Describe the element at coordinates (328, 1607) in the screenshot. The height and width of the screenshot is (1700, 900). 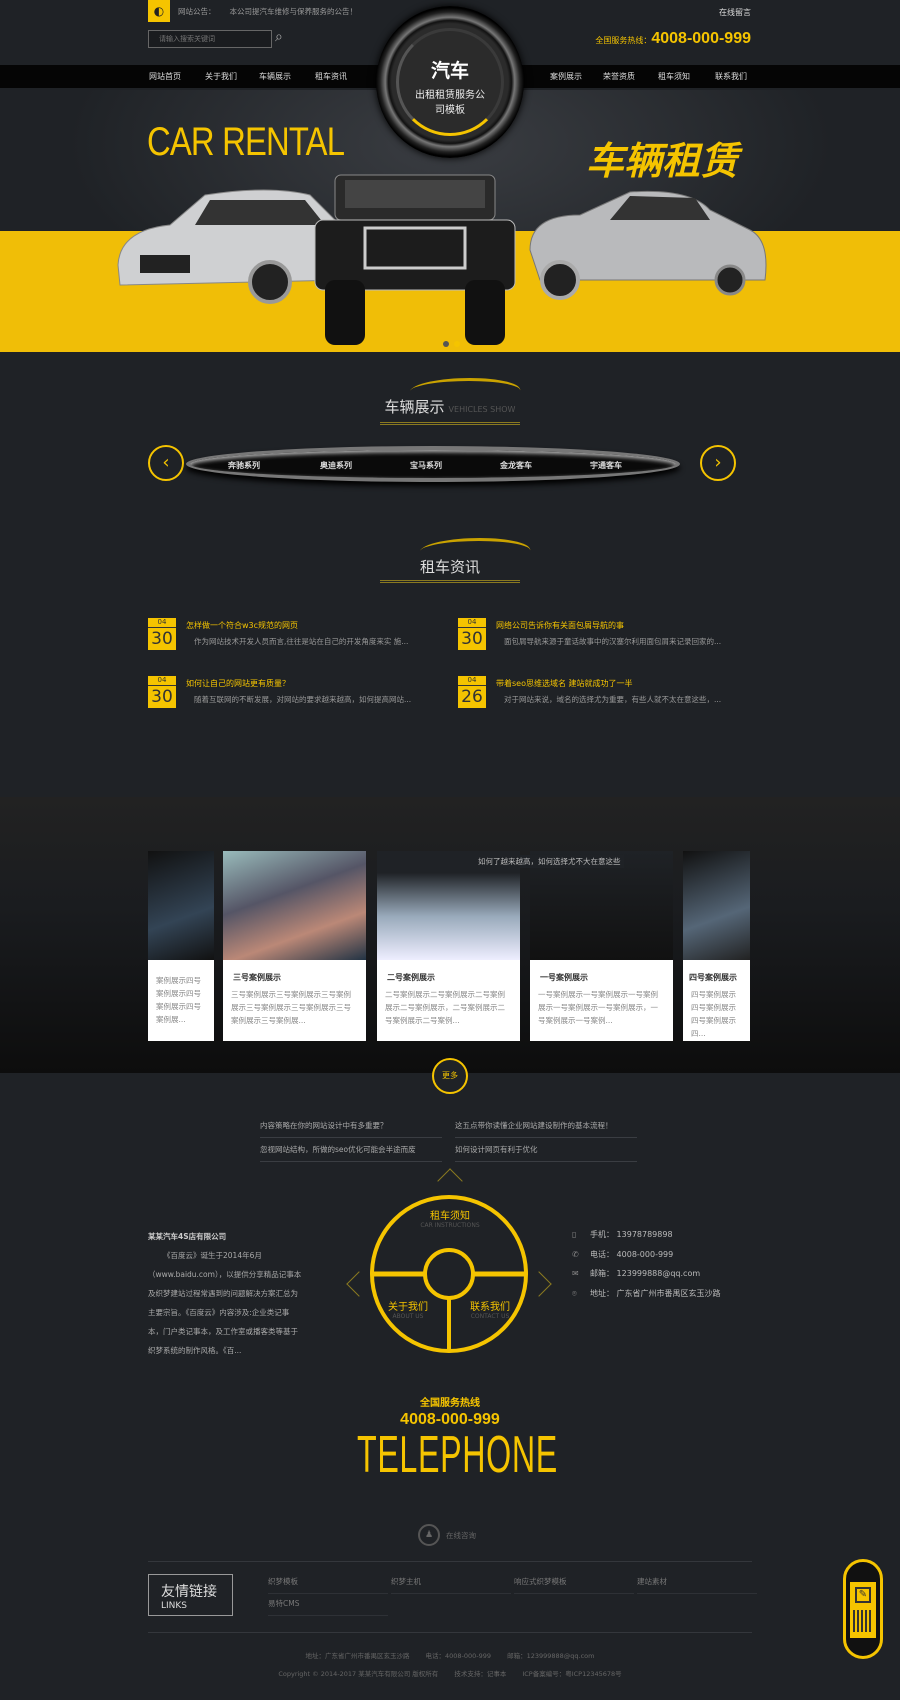
I see `friend-link: 易特CMS` at that location.